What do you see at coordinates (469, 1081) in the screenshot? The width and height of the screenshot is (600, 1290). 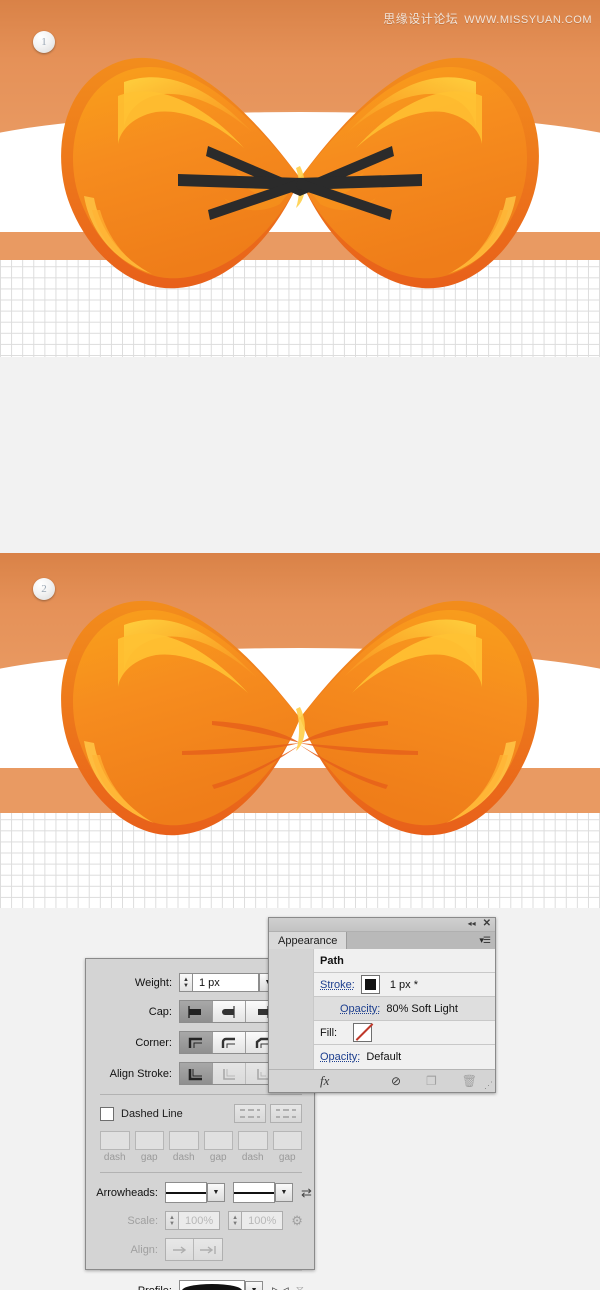 I see `delete-item-icon-2: 🗑` at bounding box center [469, 1081].